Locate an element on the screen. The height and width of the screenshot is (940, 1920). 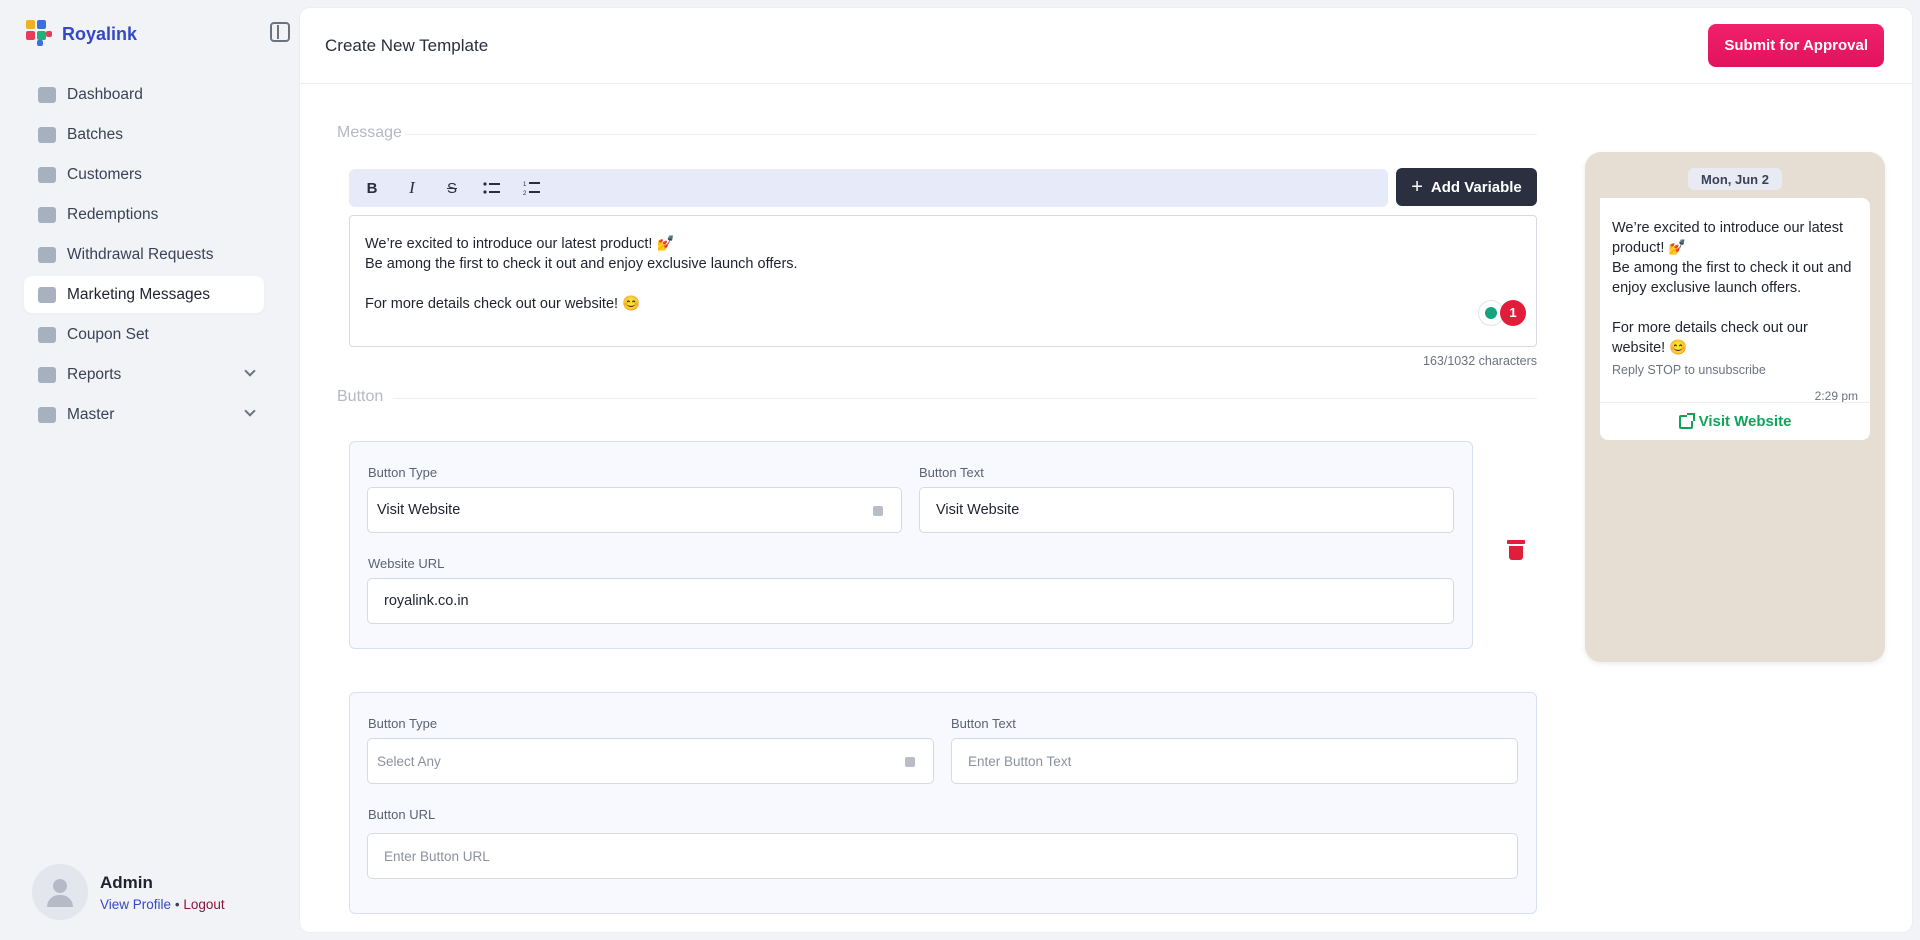
button-text-value: Visit Website is located at coordinates (978, 510).